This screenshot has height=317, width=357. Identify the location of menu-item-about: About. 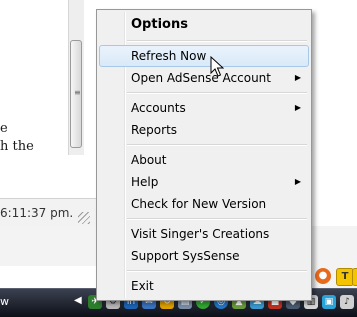
(204, 160).